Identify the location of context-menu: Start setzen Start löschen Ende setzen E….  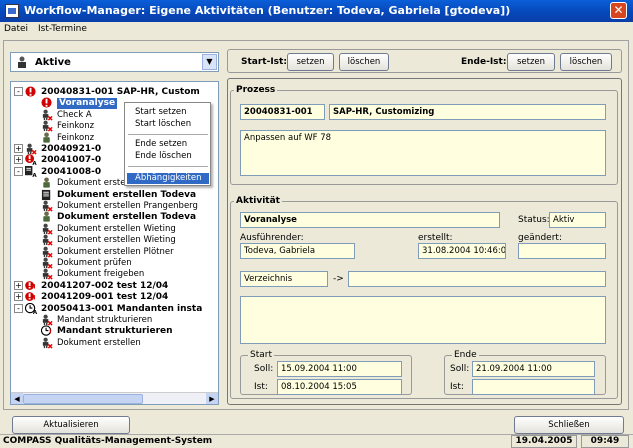
(167, 144).